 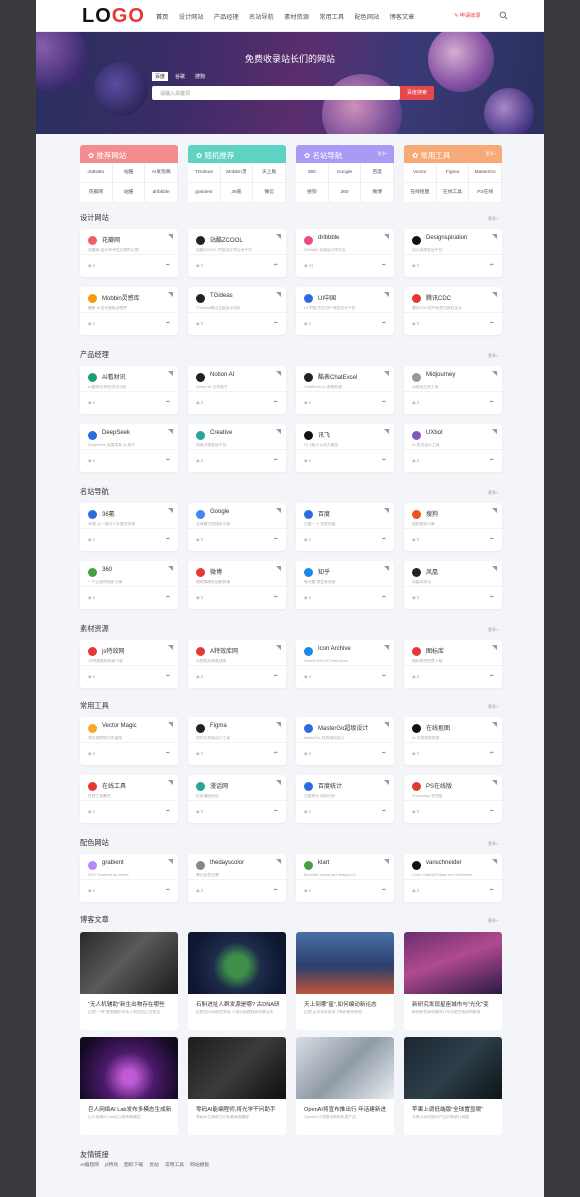 What do you see at coordinates (129, 193) in the screenshot?
I see `category-link: 站酷` at bounding box center [129, 193].